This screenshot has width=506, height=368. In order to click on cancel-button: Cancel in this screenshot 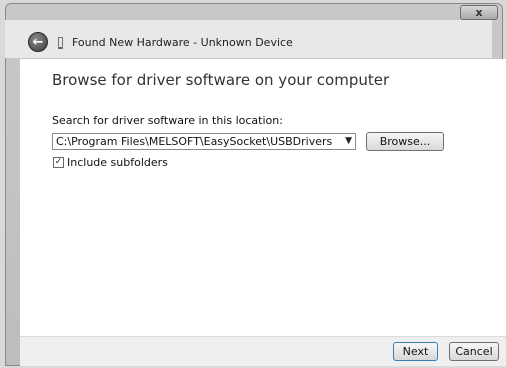, I will do `click(474, 351)`.